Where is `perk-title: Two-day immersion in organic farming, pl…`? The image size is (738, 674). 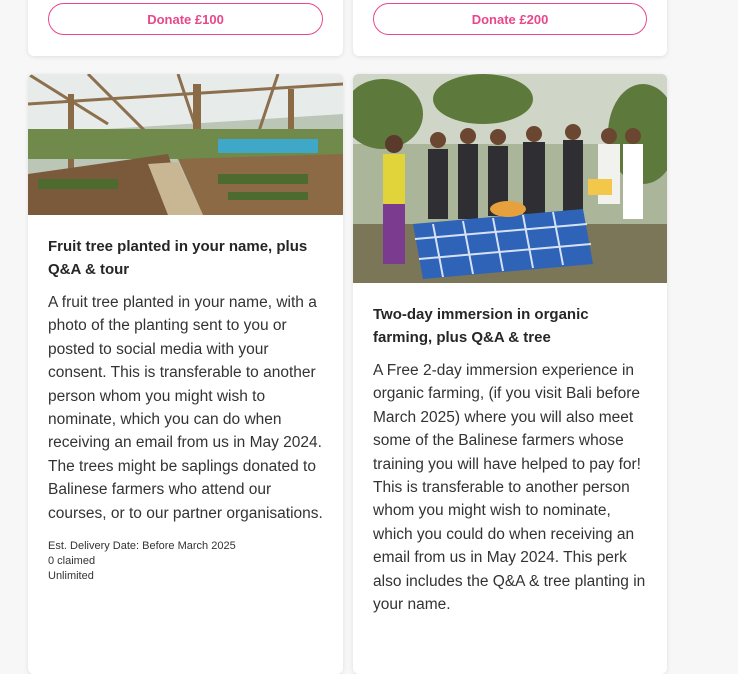 perk-title: Two-day immersion in organic farming, pl… is located at coordinates (481, 326).